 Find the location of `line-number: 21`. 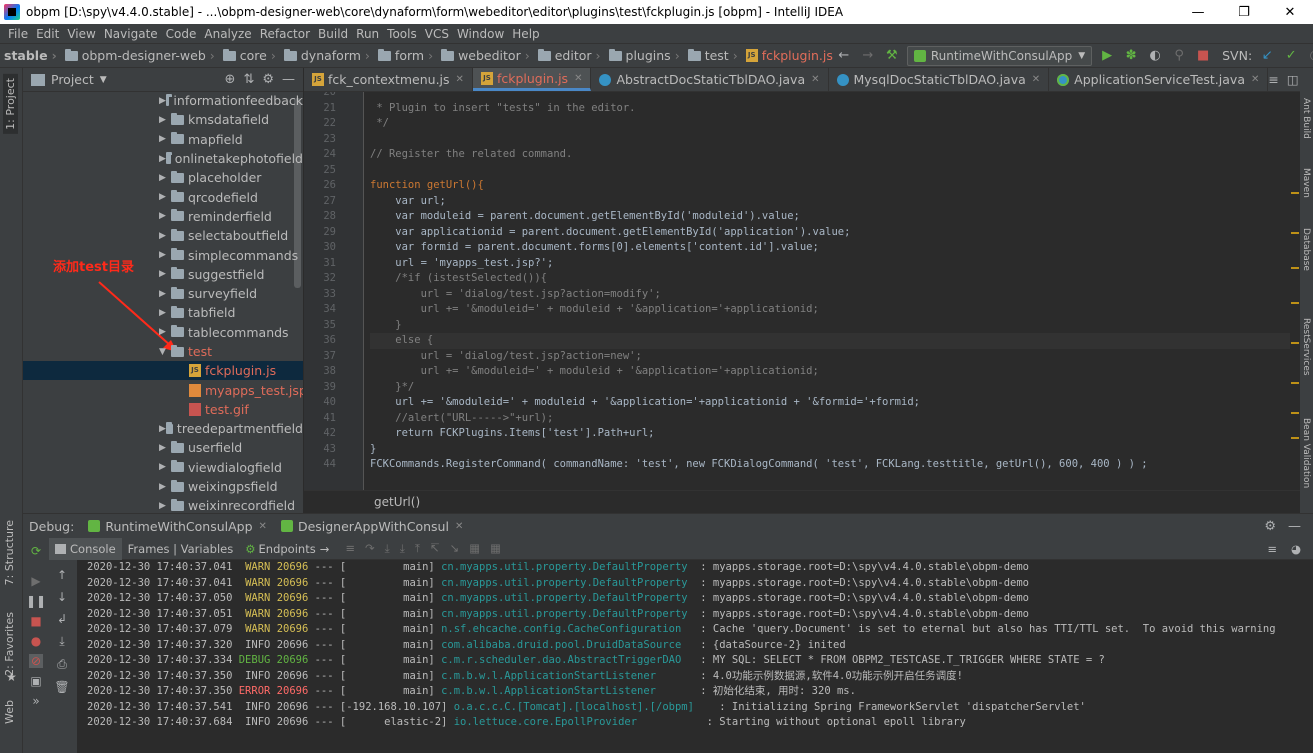

line-number: 21 is located at coordinates (322, 109).